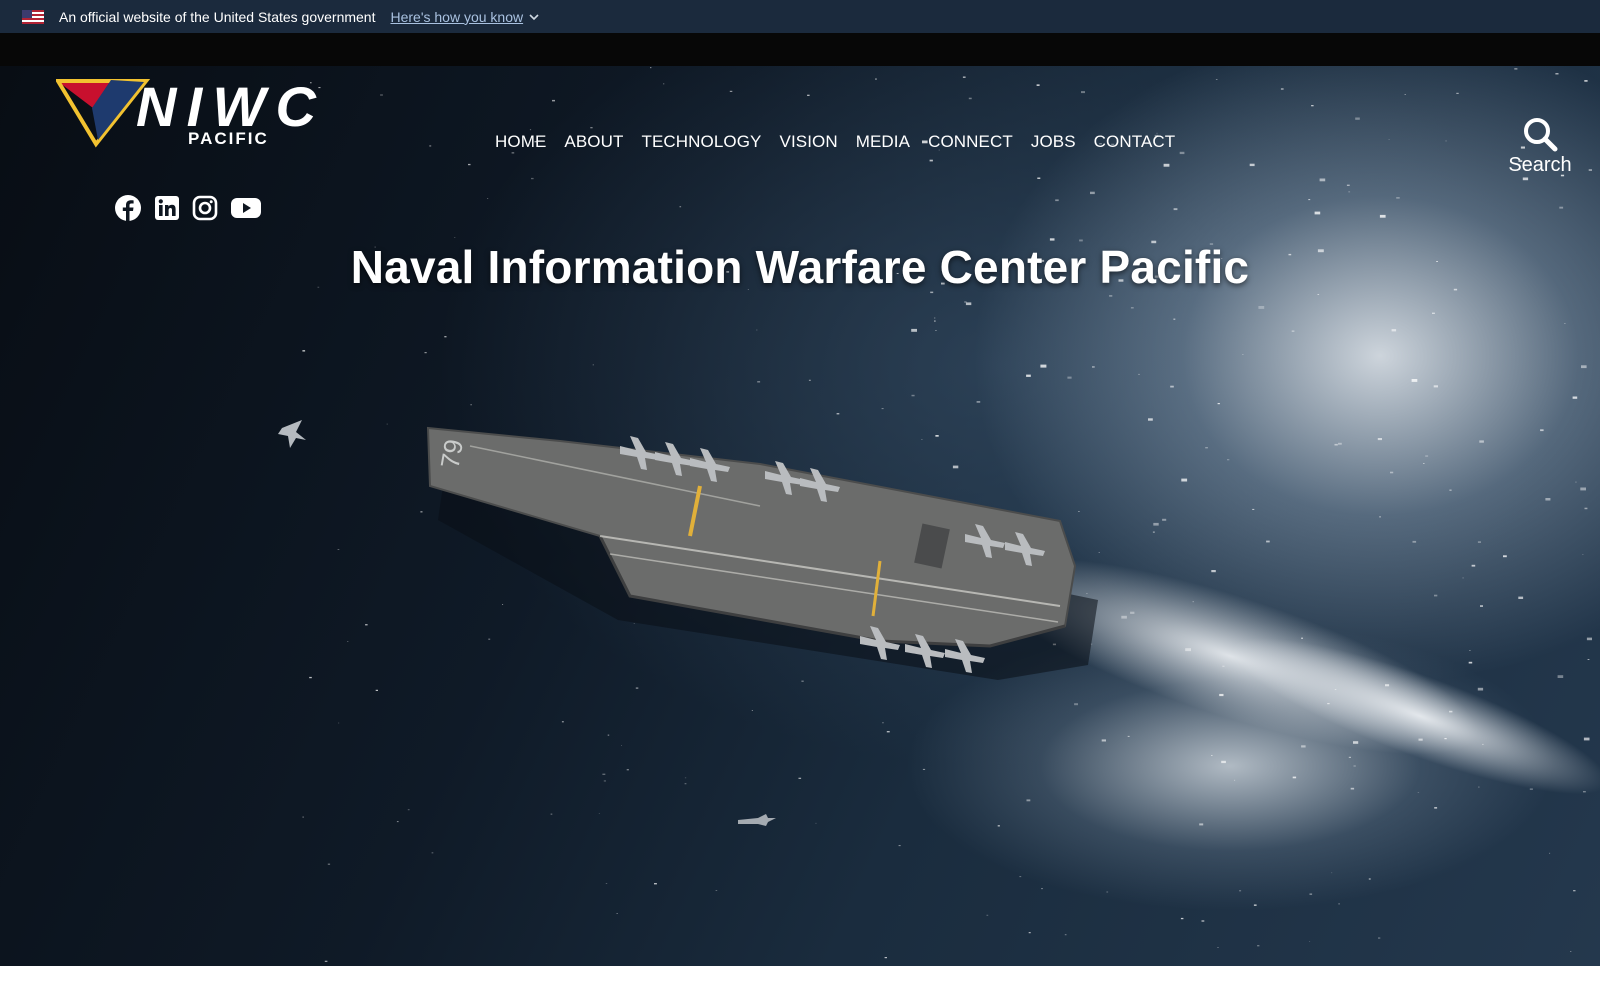 This screenshot has width=1600, height=1000. What do you see at coordinates (1053, 142) in the screenshot?
I see `nav-jobs: JOBS` at bounding box center [1053, 142].